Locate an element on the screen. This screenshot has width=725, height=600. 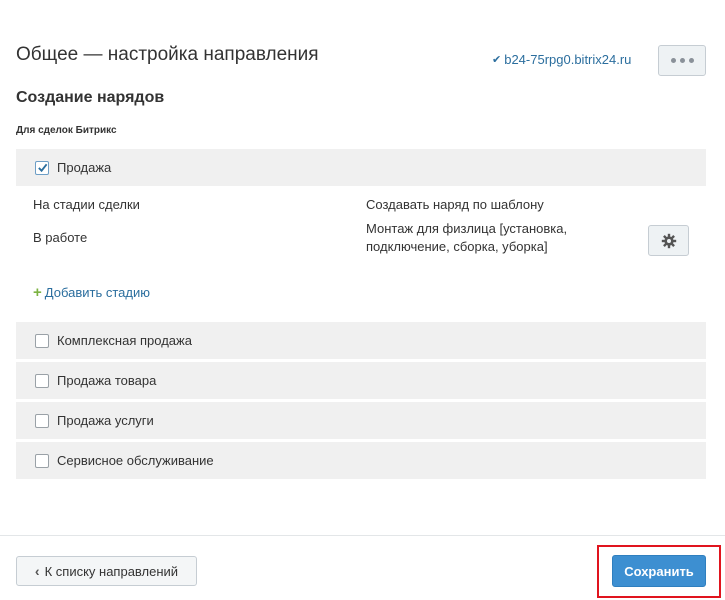
stage-settings-button is located at coordinates (668, 240).